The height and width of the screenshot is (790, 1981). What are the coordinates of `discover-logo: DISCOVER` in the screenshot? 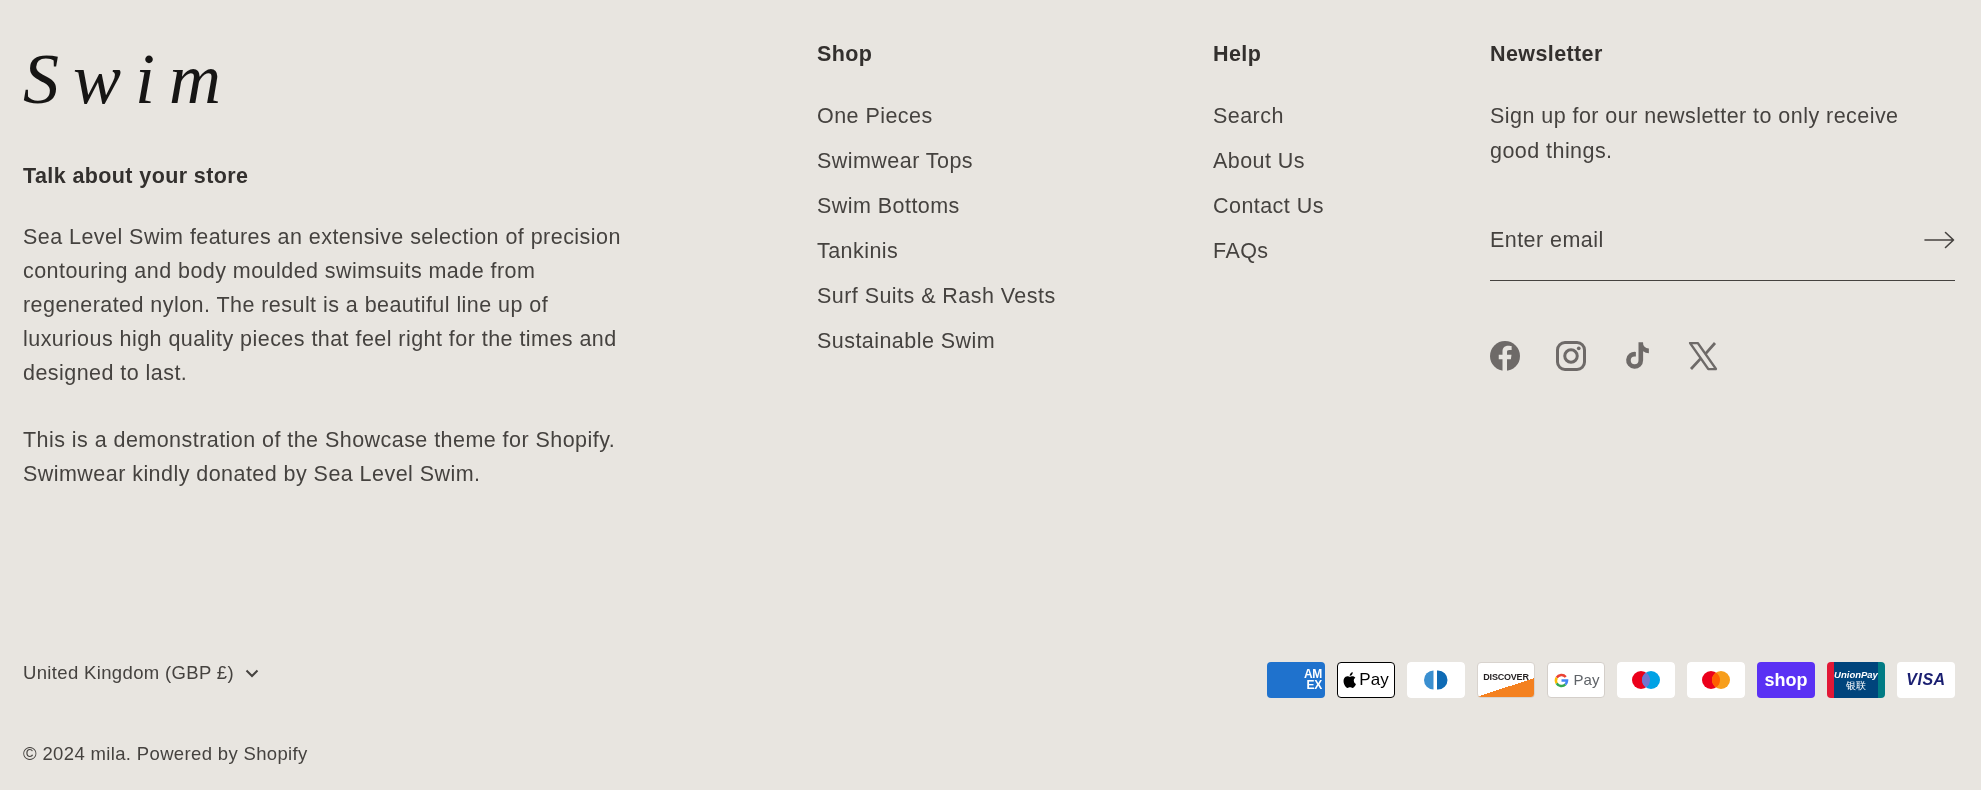 It's located at (1506, 680).